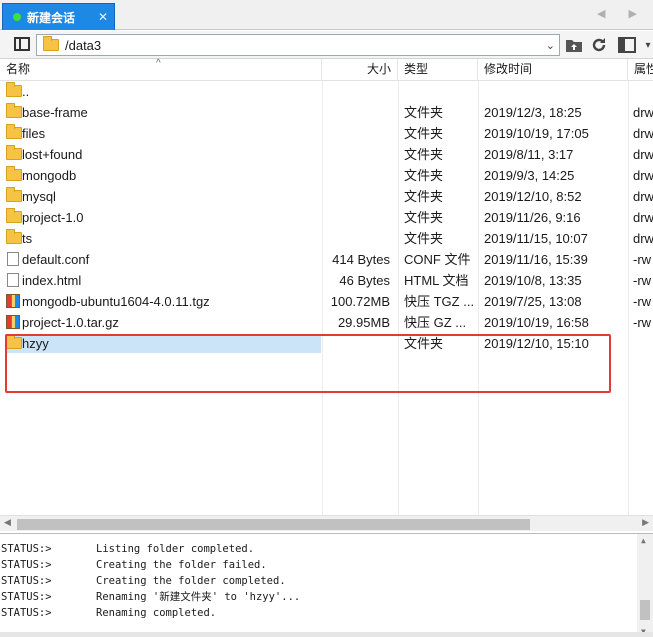  What do you see at coordinates (360, 301) in the screenshot?
I see `file-size: 100.72MB` at bounding box center [360, 301].